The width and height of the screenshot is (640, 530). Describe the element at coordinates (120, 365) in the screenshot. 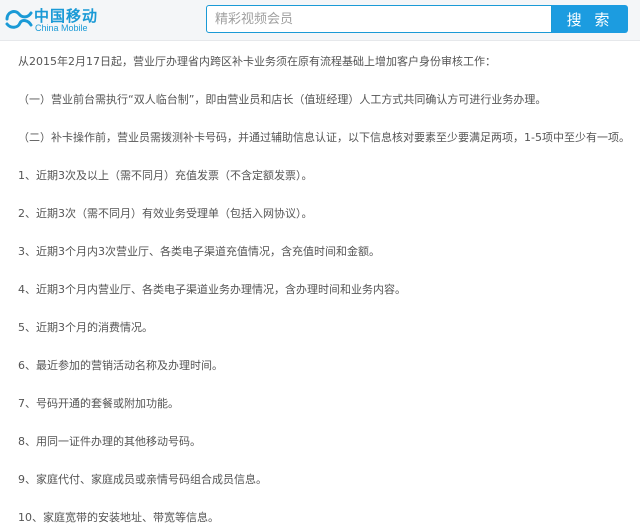

I see `article-list-item: 6、最近参加的营销活动名称及办理时间。` at that location.